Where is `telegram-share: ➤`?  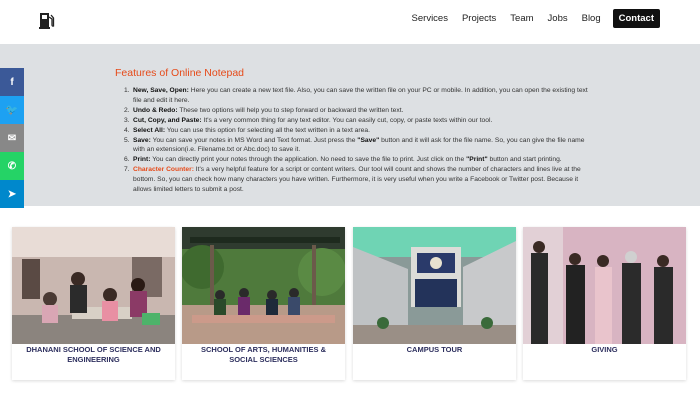
telegram-share: ➤ is located at coordinates (12, 194).